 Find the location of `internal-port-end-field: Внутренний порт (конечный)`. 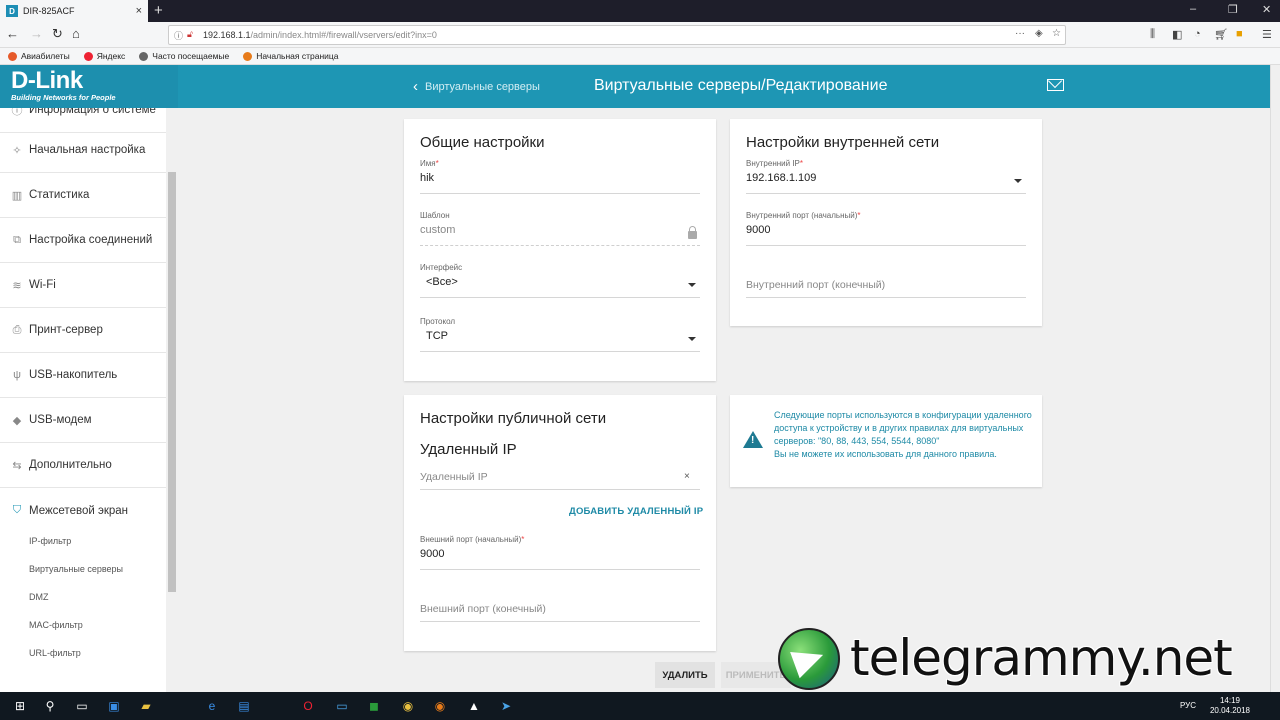

internal-port-end-field: Внутренний порт (конечный) is located at coordinates (886, 289).